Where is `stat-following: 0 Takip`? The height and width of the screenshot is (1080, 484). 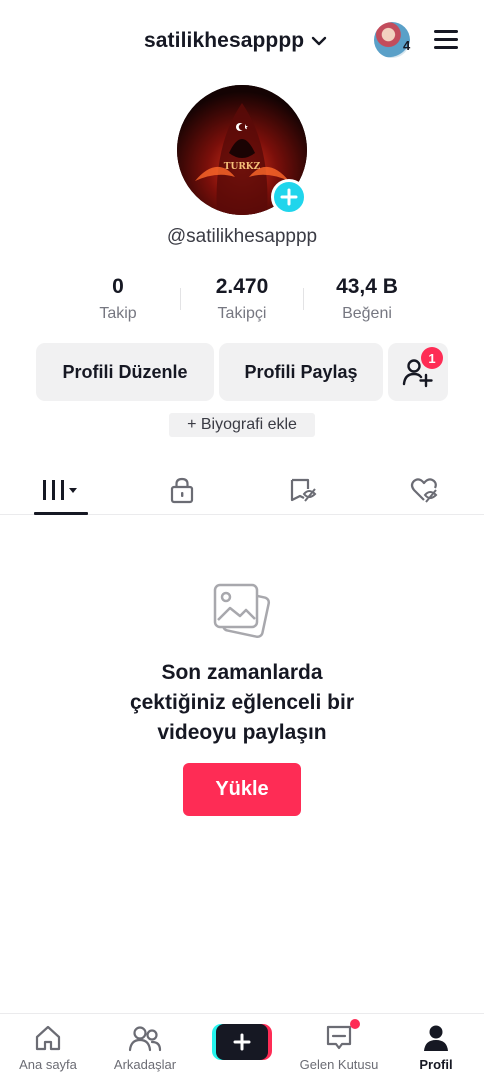 stat-following: 0 Takip is located at coordinates (118, 297).